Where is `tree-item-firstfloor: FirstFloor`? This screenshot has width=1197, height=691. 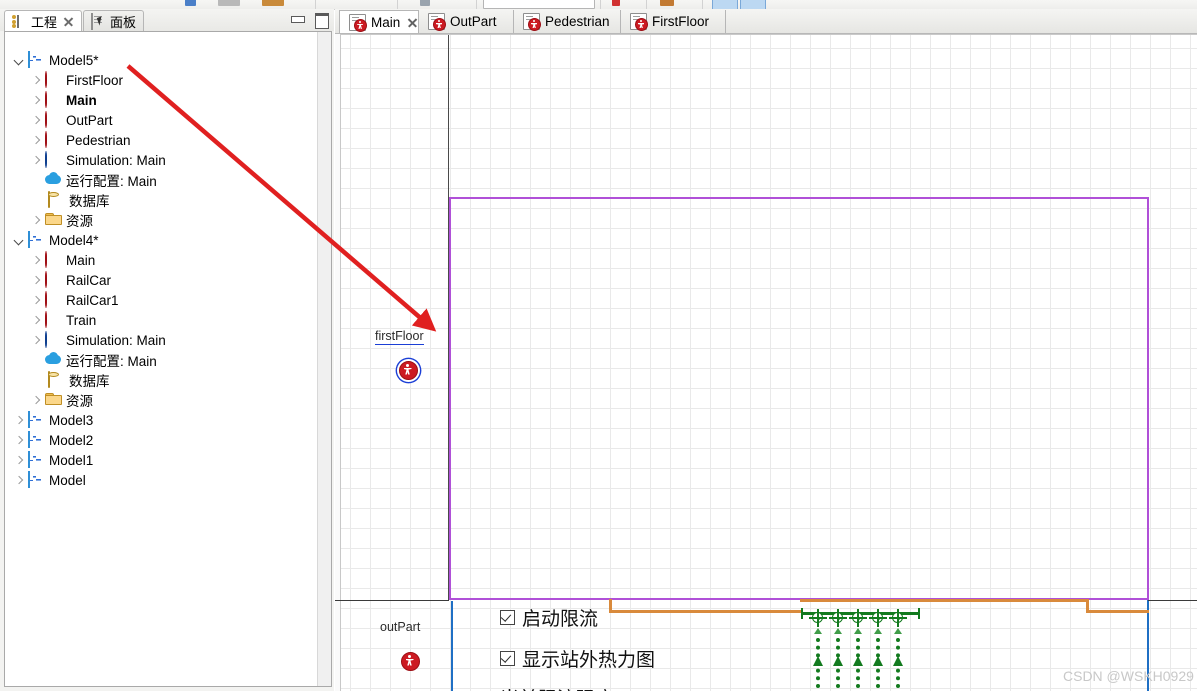 tree-item-firstfloor: FirstFloor is located at coordinates (76, 80).